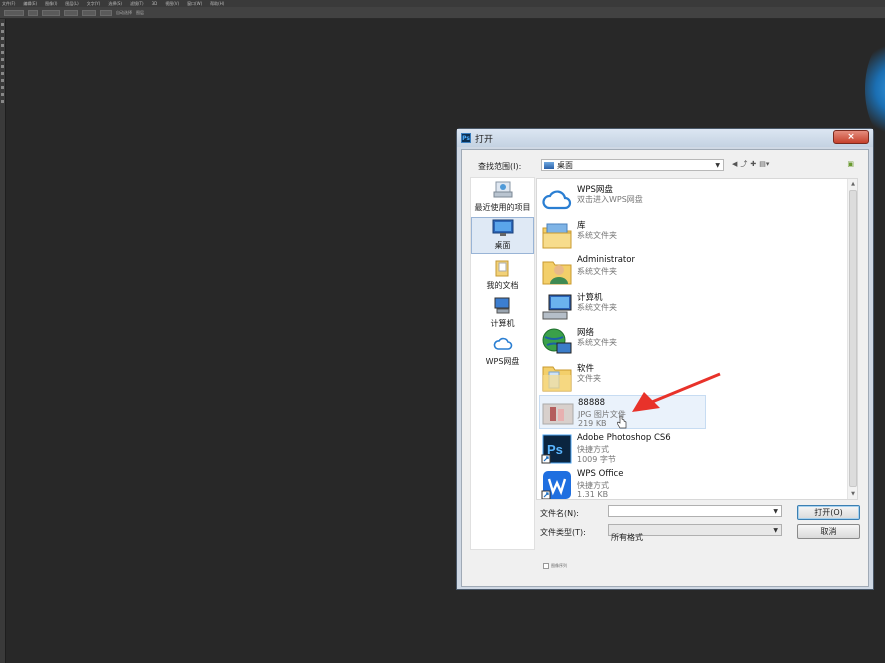 Image resolution: width=885 pixels, height=663 pixels. What do you see at coordinates (627, 537) in the screenshot?
I see `filetype-value: 所有格式` at bounding box center [627, 537].